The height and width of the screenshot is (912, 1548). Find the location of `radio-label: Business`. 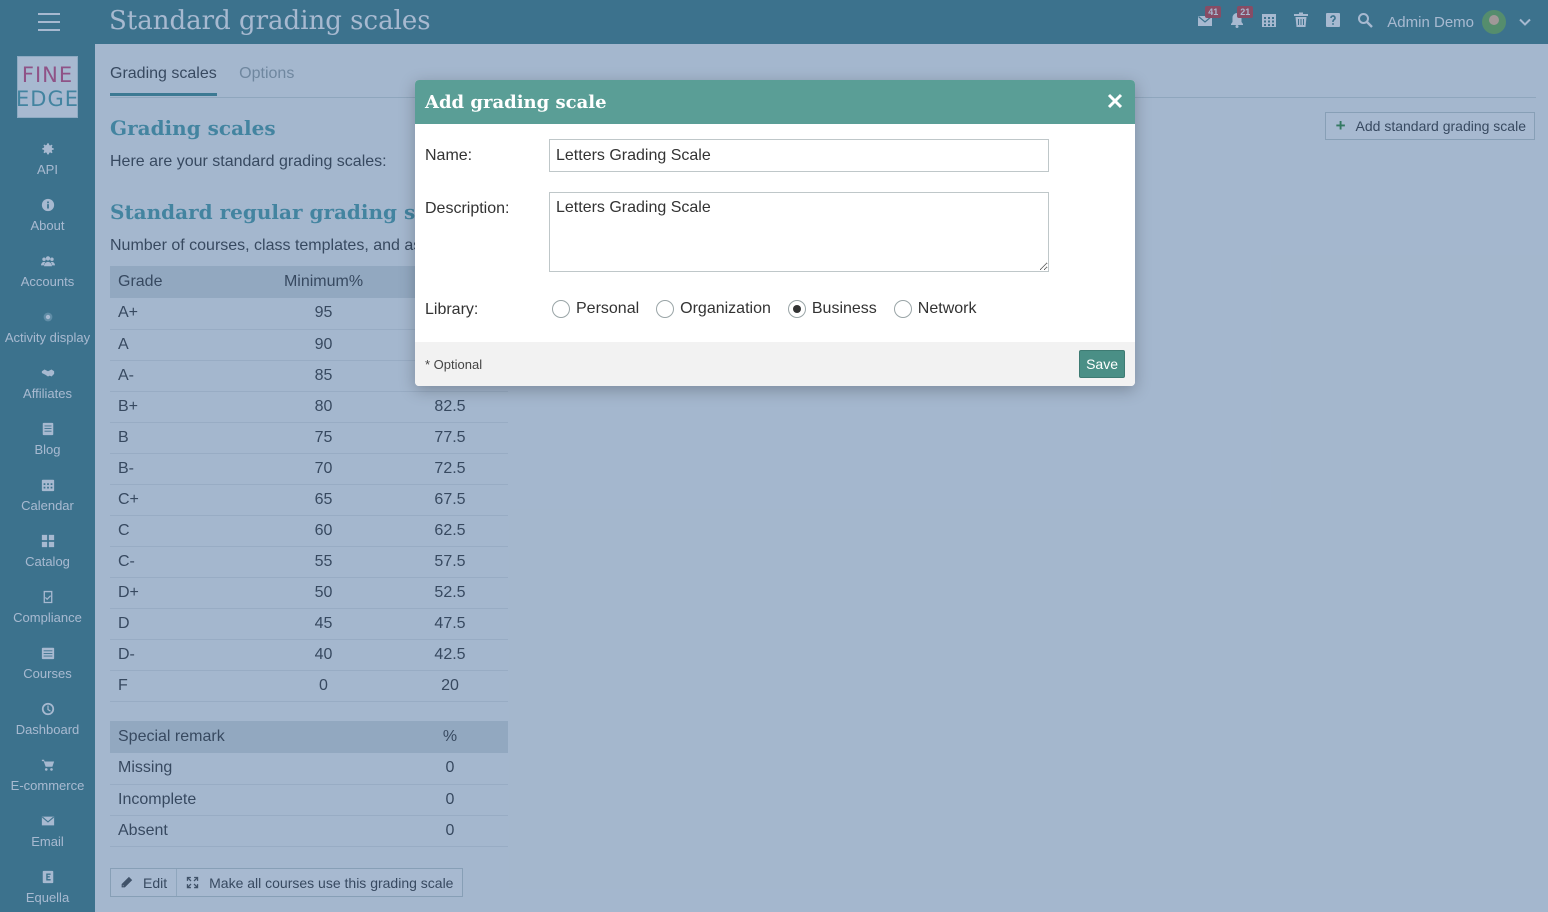

radio-label: Business is located at coordinates (844, 308).